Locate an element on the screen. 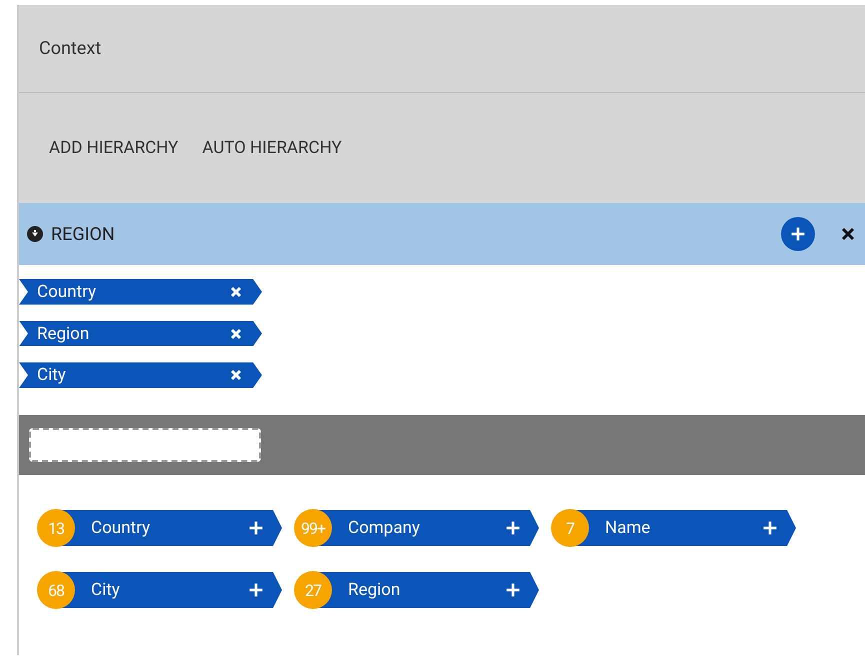 This screenshot has width=865, height=658. field-chip: 27 Region is located at coordinates (416, 590).